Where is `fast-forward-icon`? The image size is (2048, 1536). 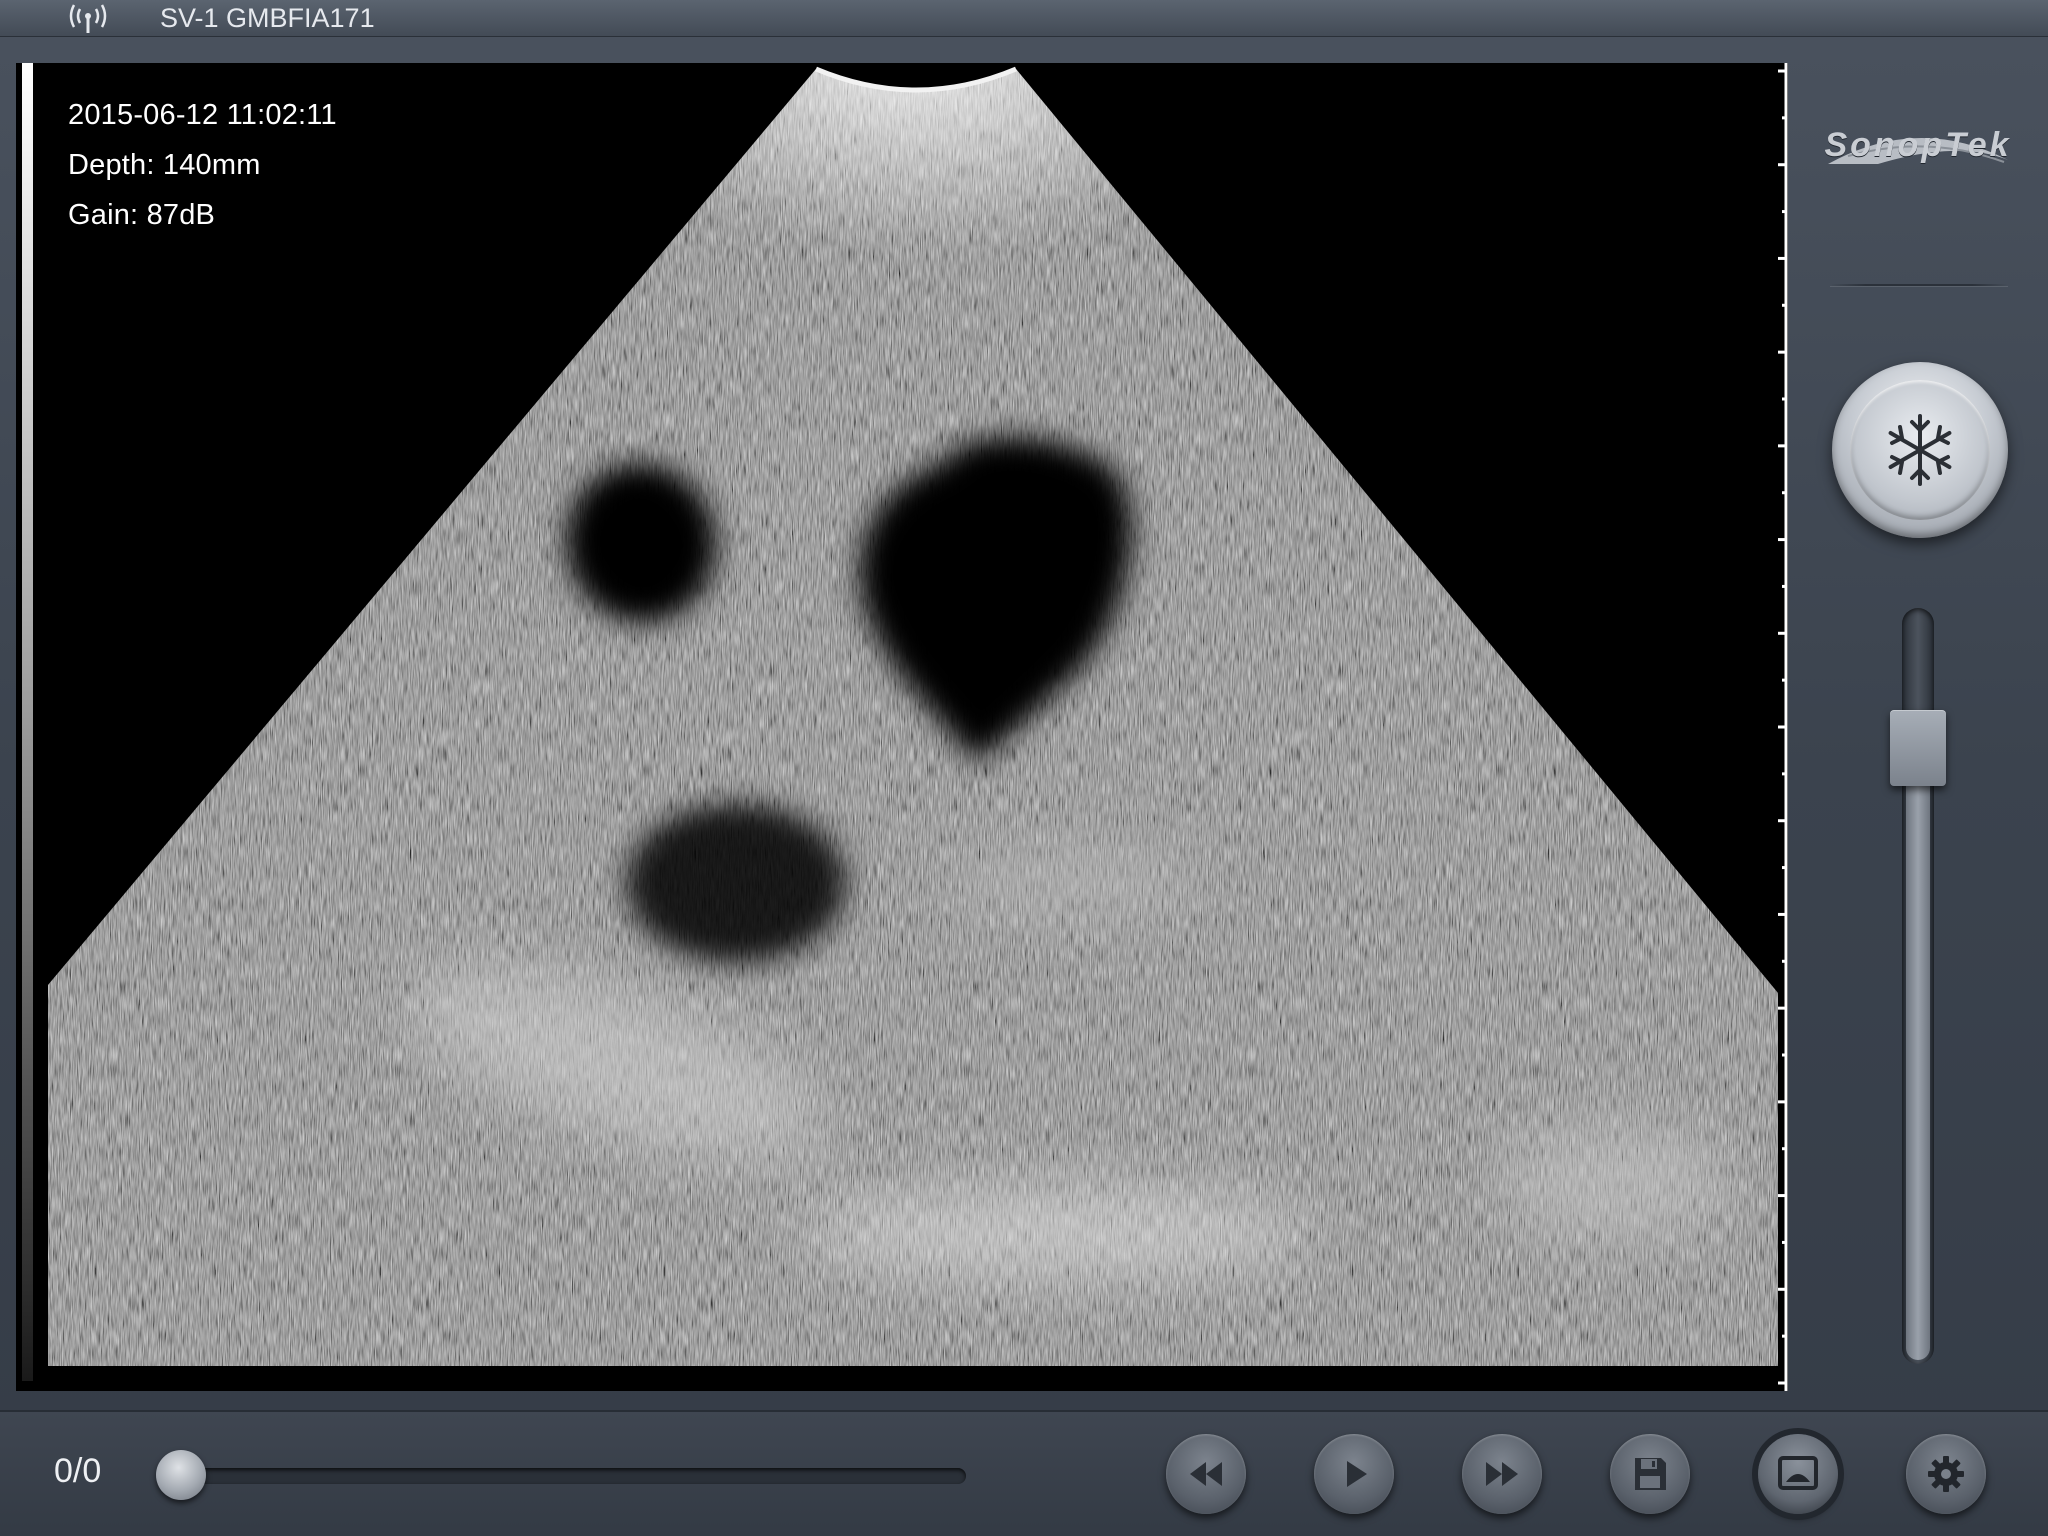 fast-forward-icon is located at coordinates (1502, 1474).